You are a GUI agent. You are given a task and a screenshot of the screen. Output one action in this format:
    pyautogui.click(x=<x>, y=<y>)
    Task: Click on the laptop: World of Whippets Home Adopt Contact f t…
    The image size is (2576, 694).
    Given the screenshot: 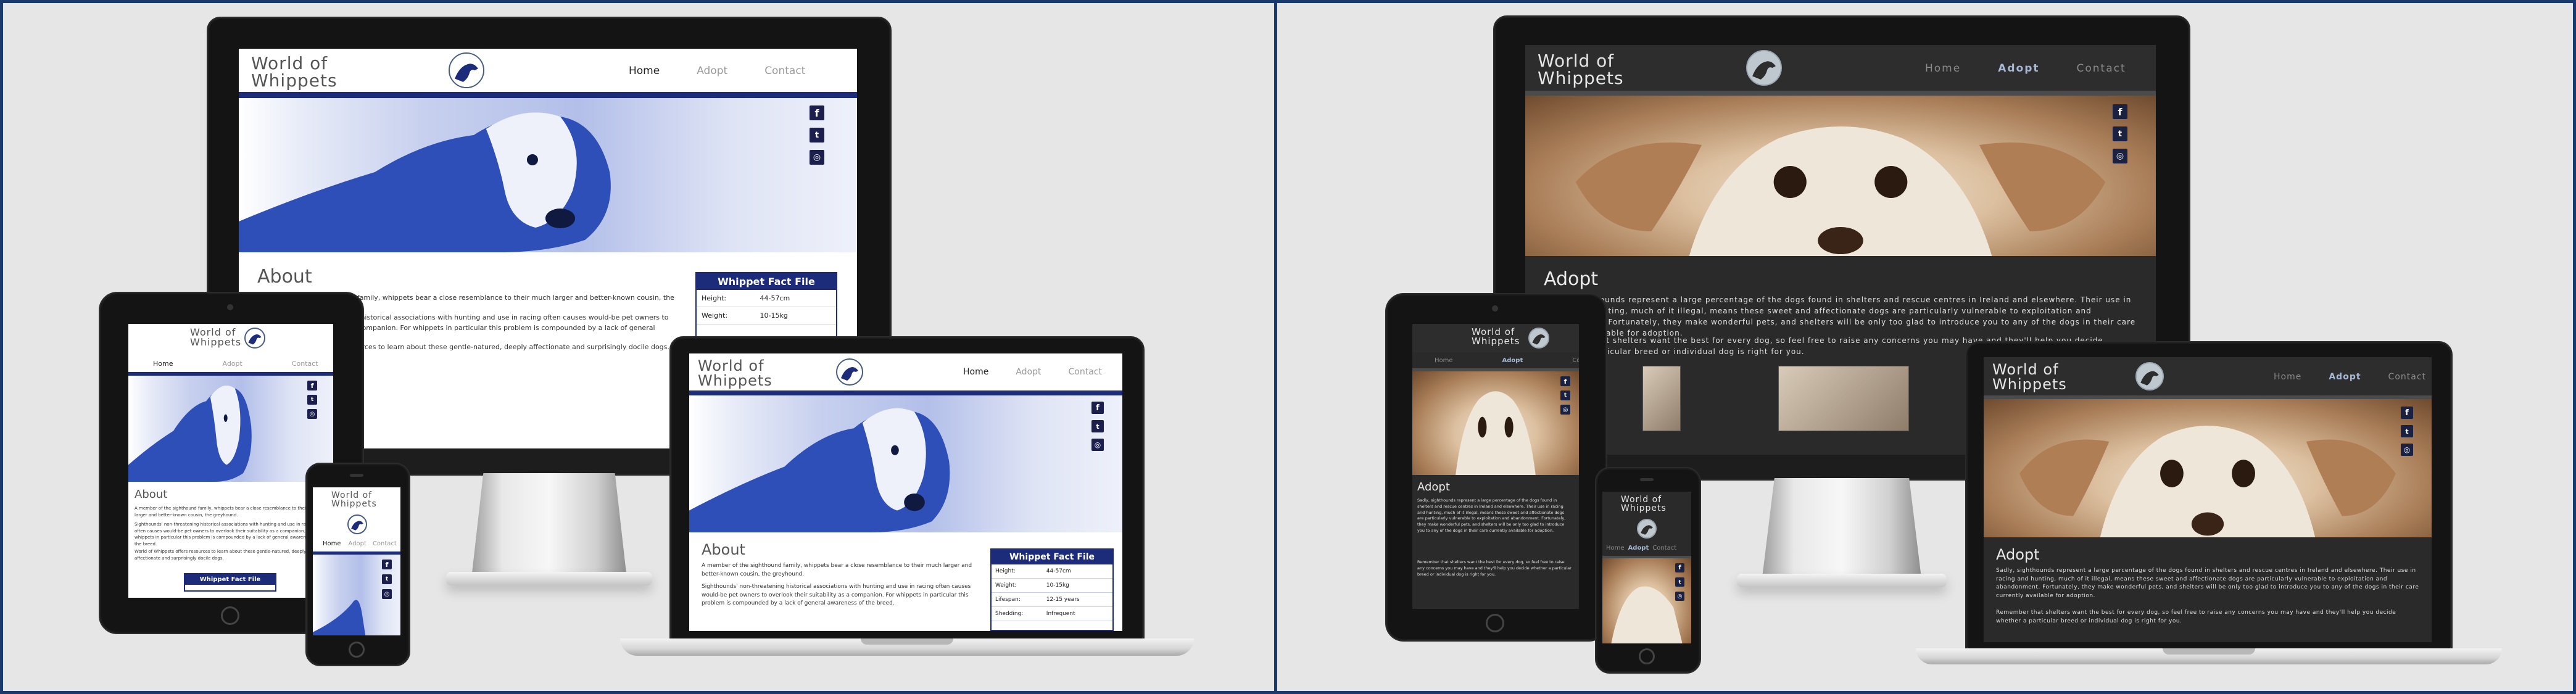 What is the action you would take?
    pyautogui.click(x=907, y=502)
    